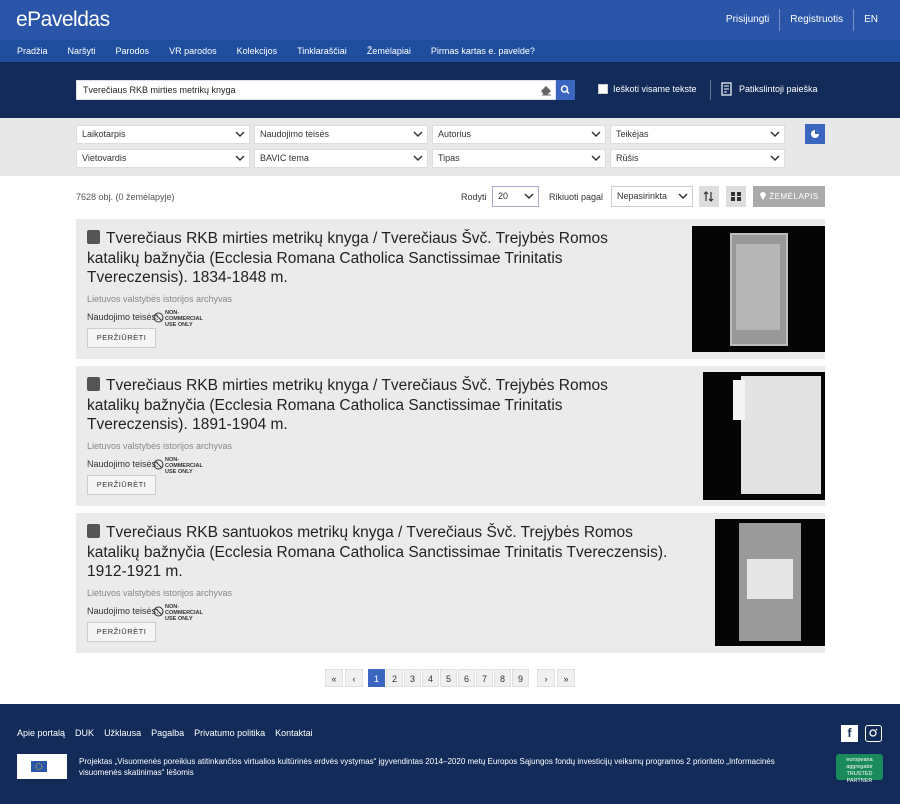 The image size is (900, 804). Describe the element at coordinates (163, 158) in the screenshot. I see `filter-vietovardis: Vietovardis` at that location.